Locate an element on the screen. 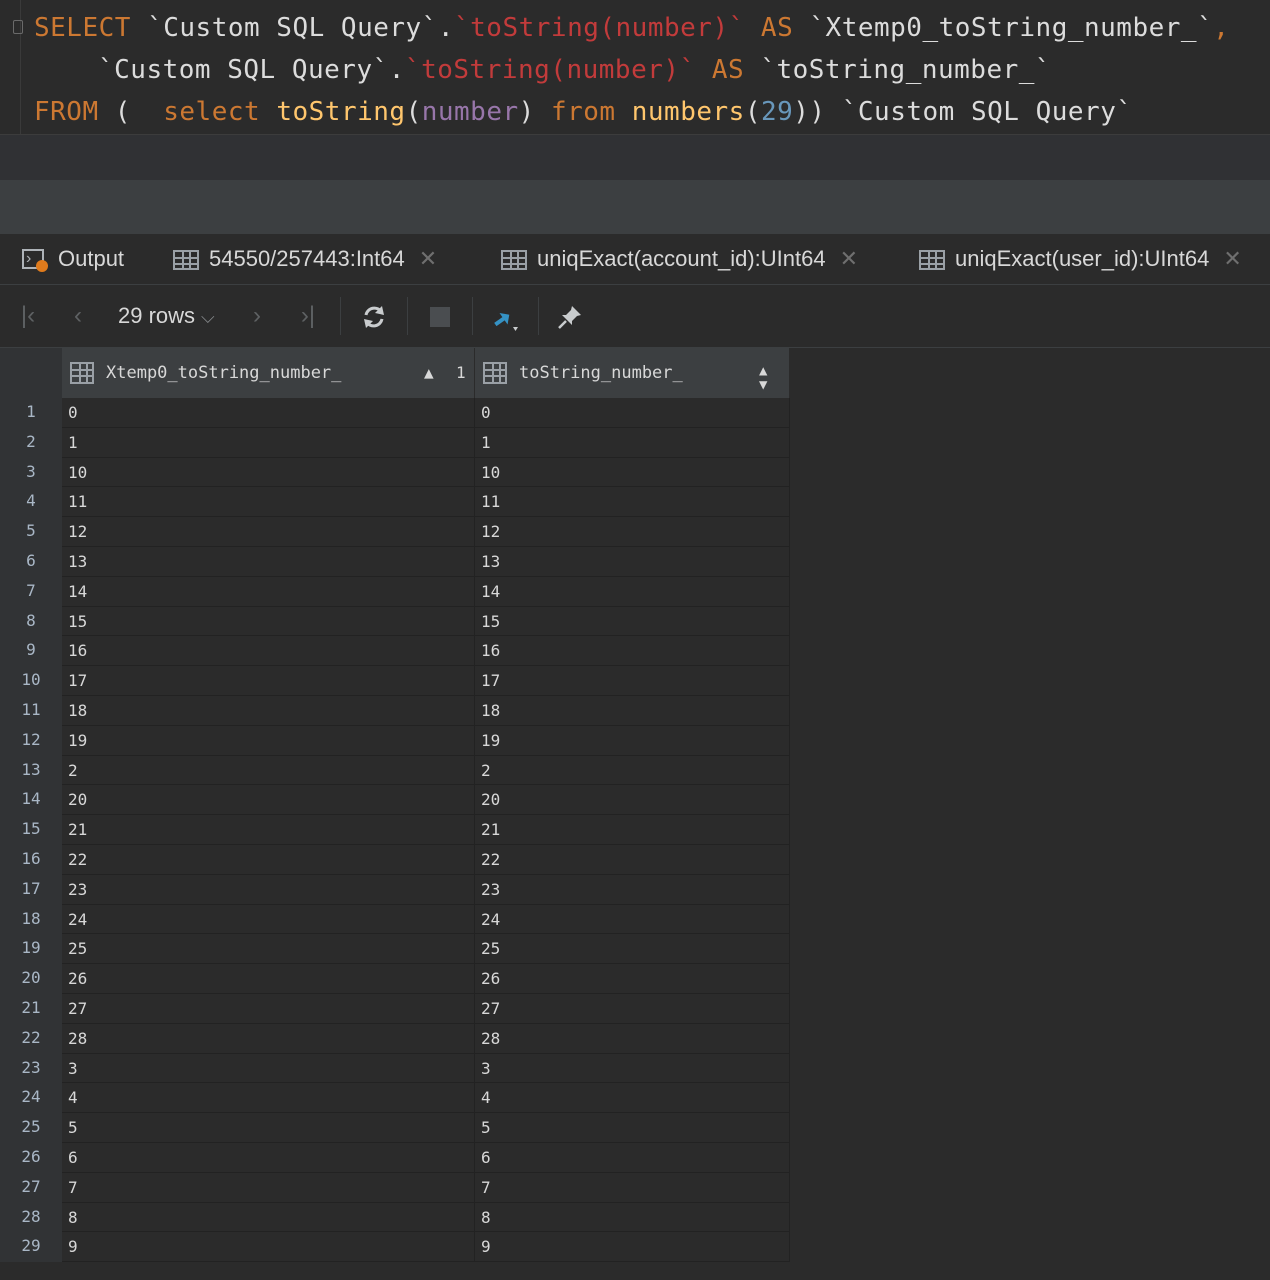 Image resolution: width=1270 pixels, height=1280 pixels. row-number: 5 is located at coordinates (31, 532).